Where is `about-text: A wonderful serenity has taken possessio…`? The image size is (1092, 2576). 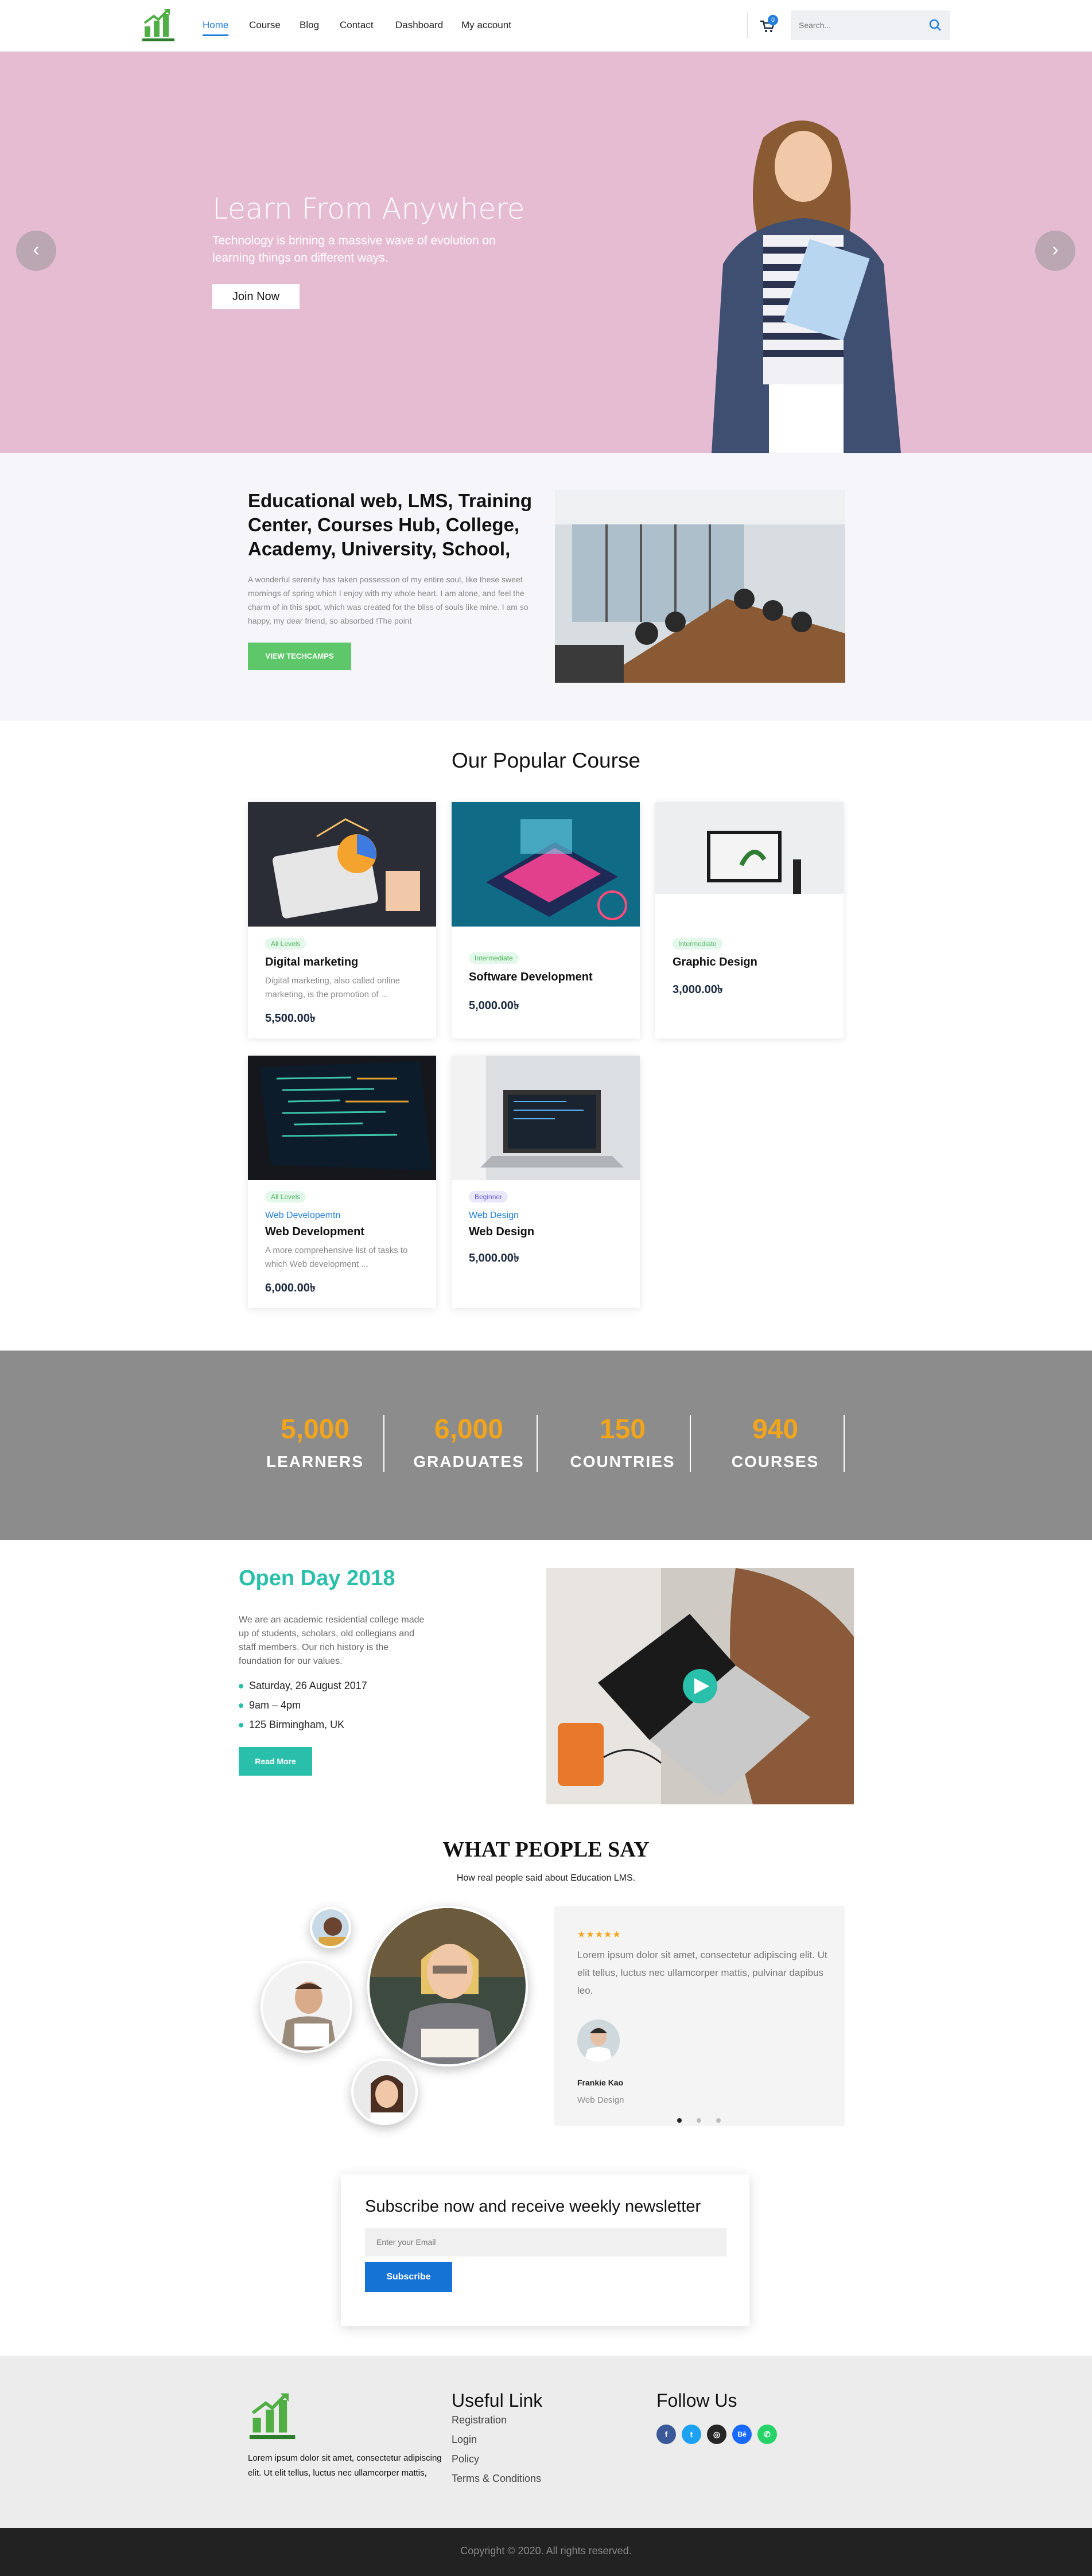 about-text: A wonderful serenity has taken possessio… is located at coordinates (388, 600).